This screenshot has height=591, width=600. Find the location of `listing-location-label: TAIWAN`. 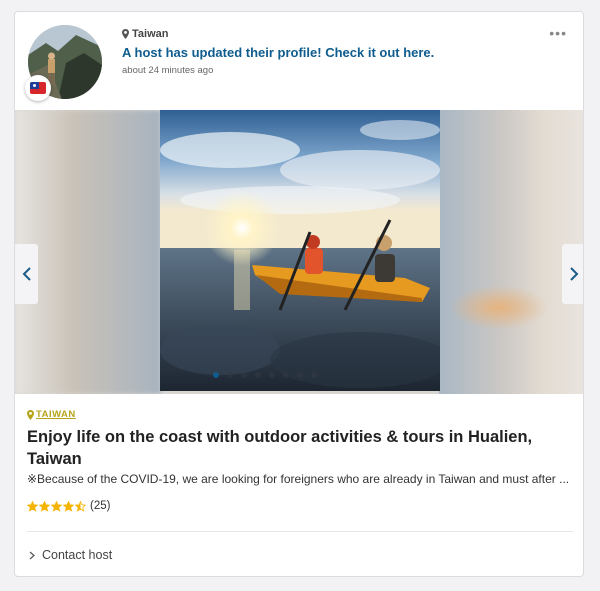

listing-location-label: TAIWAN is located at coordinates (56, 414).